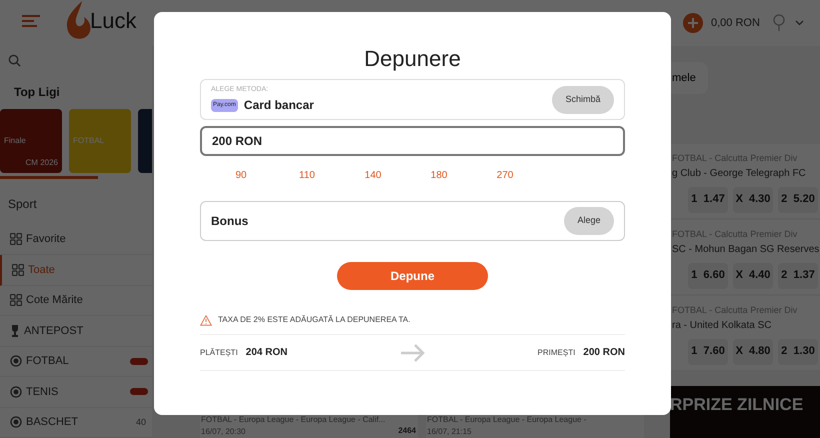  What do you see at coordinates (22, 204) in the screenshot?
I see `sport-title: Sport` at bounding box center [22, 204].